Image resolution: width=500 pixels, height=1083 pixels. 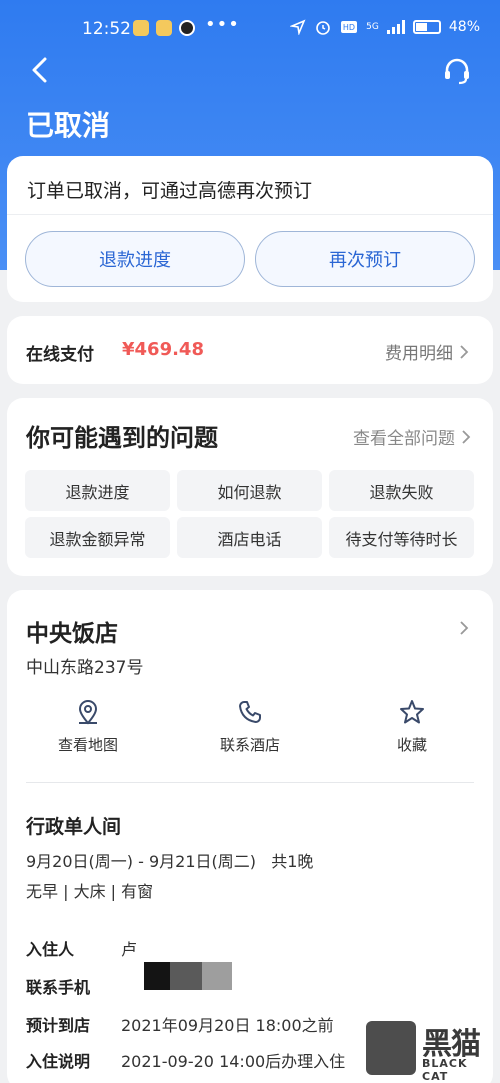 What do you see at coordinates (391, 1048) in the screenshot?
I see `cat-logo-icon` at bounding box center [391, 1048].